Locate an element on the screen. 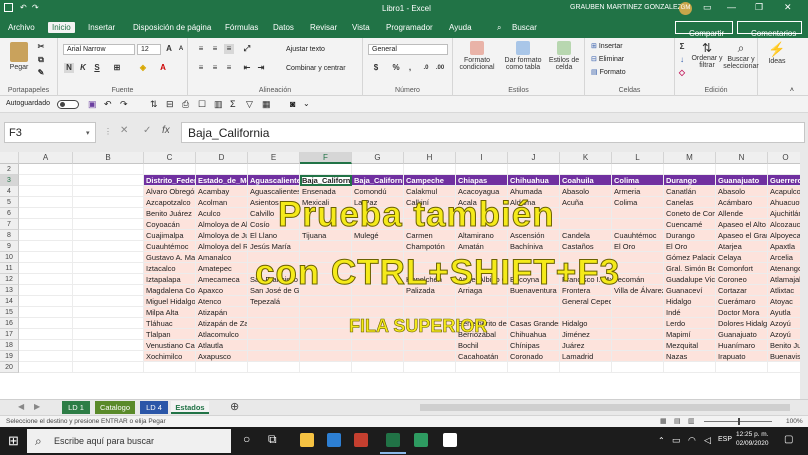 Image resolution: width=808 pixels, height=455 pixels. cell-c15: Milpa Alta is located at coordinates (170, 312).